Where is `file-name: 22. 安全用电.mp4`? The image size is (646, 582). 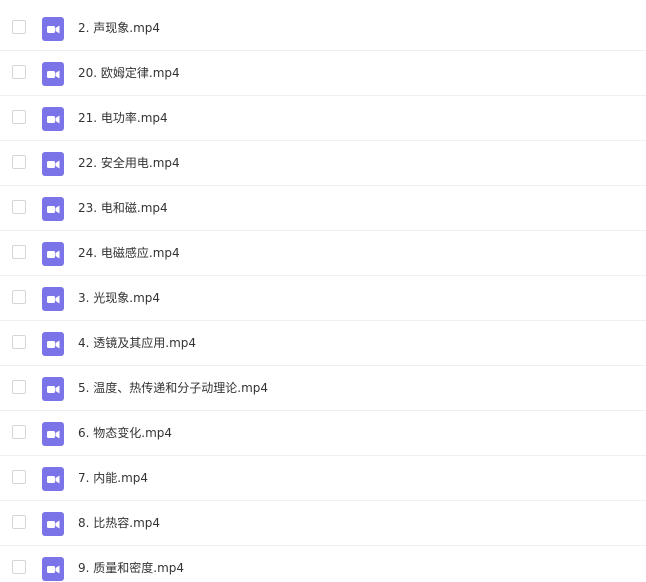
file-name: 22. 安全用电.mp4 is located at coordinates (129, 163).